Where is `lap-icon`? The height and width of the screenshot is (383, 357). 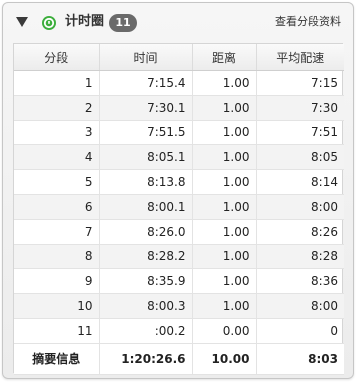 lap-icon is located at coordinates (49, 23).